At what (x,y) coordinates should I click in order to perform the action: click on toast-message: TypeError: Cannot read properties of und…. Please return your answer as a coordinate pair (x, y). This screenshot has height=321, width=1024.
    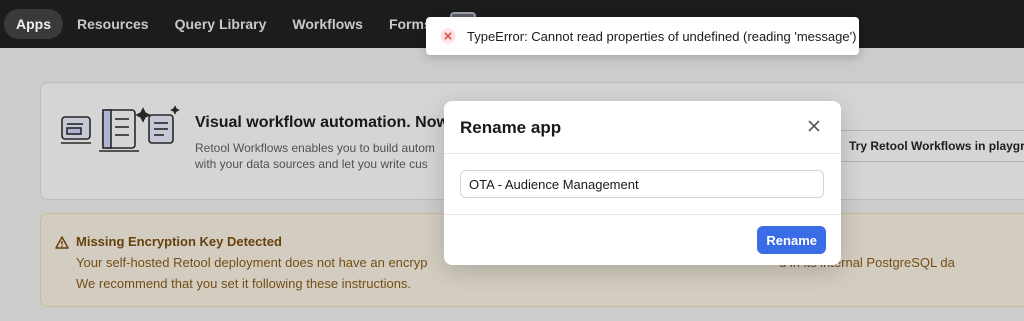
    Looking at the image, I should click on (662, 36).